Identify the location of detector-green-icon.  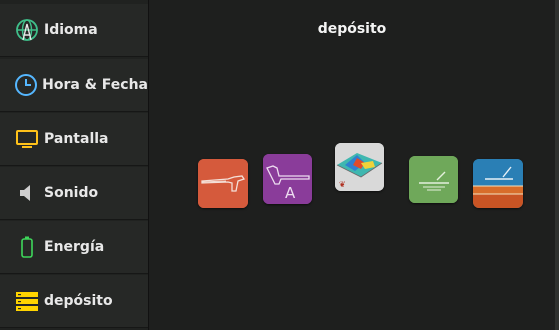
(433, 179).